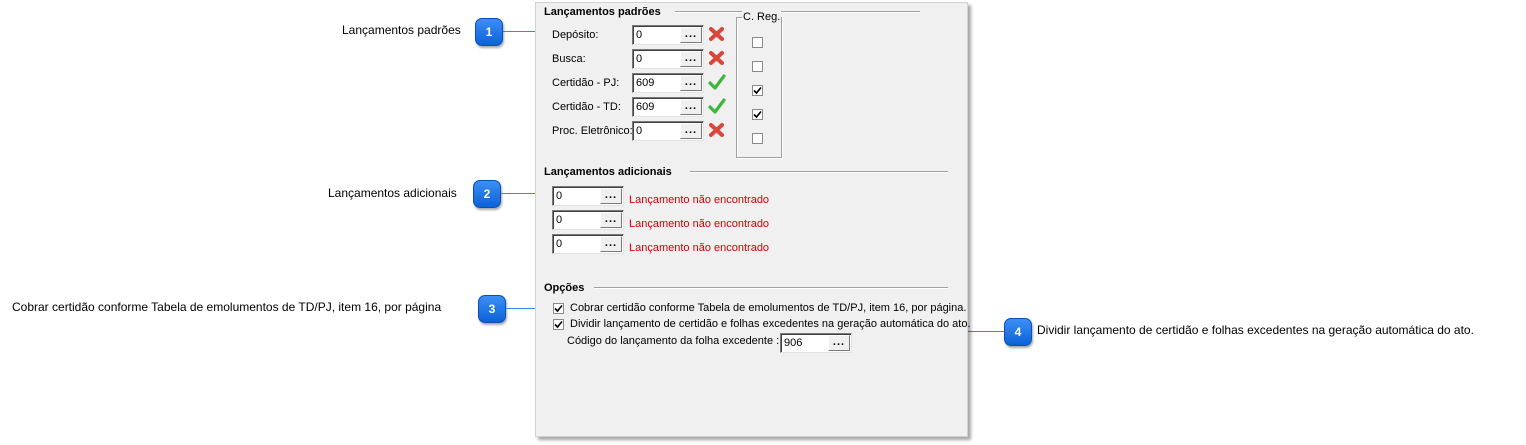 This screenshot has width=1526, height=445. Describe the element at coordinates (757, 42) in the screenshot. I see `creg-checkbox-deposito` at that location.